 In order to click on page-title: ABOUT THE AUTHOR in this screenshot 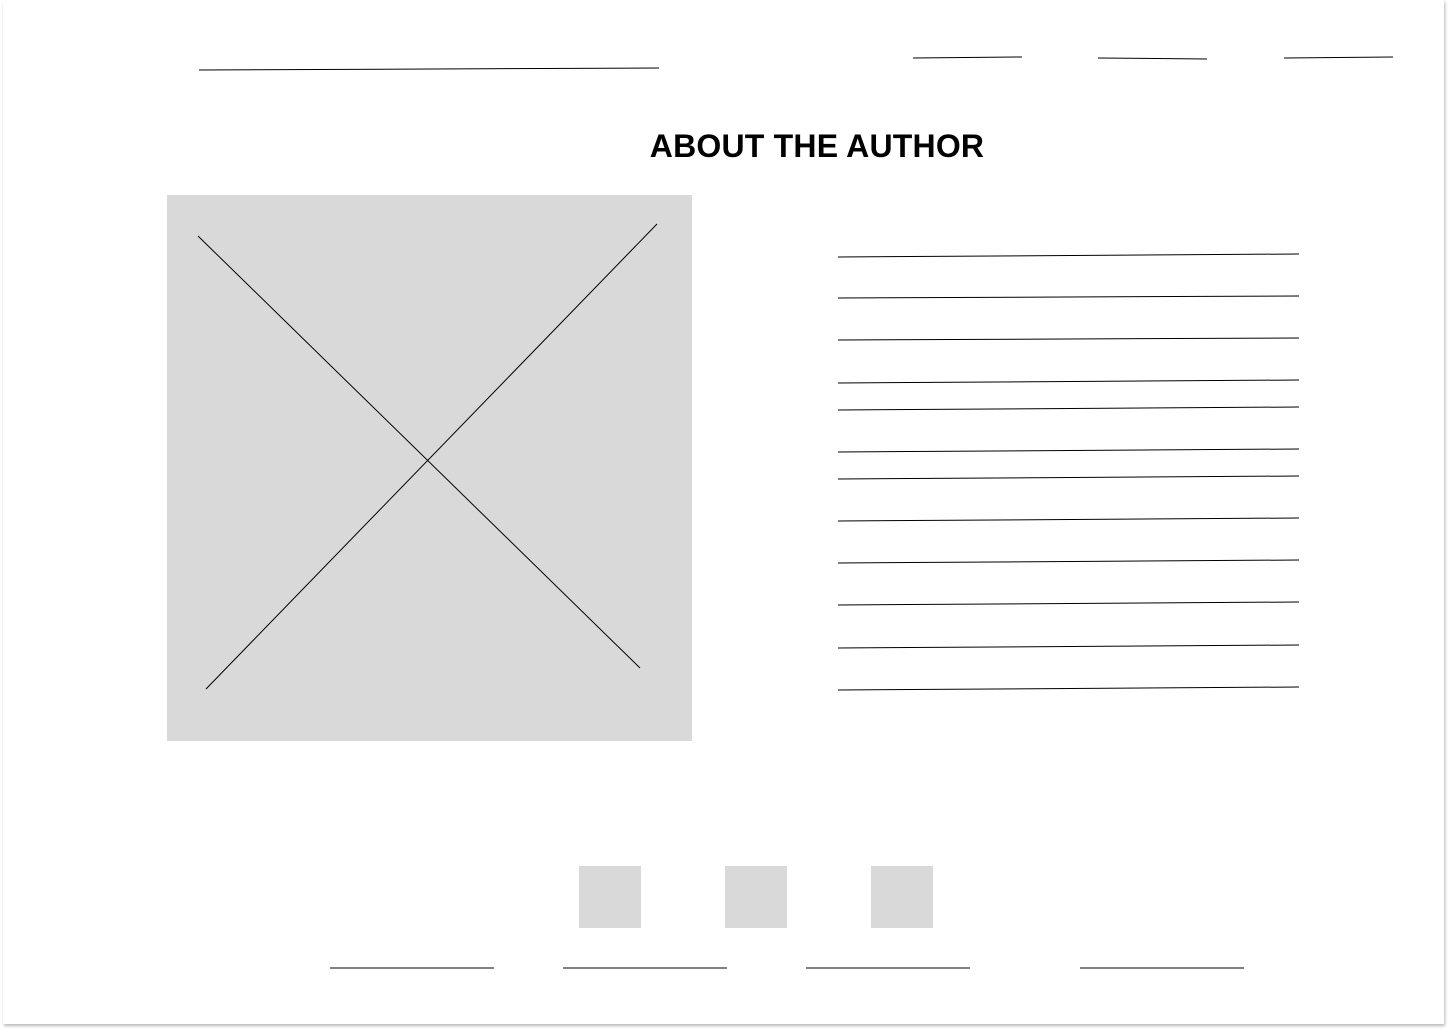, I will do `click(817, 146)`.